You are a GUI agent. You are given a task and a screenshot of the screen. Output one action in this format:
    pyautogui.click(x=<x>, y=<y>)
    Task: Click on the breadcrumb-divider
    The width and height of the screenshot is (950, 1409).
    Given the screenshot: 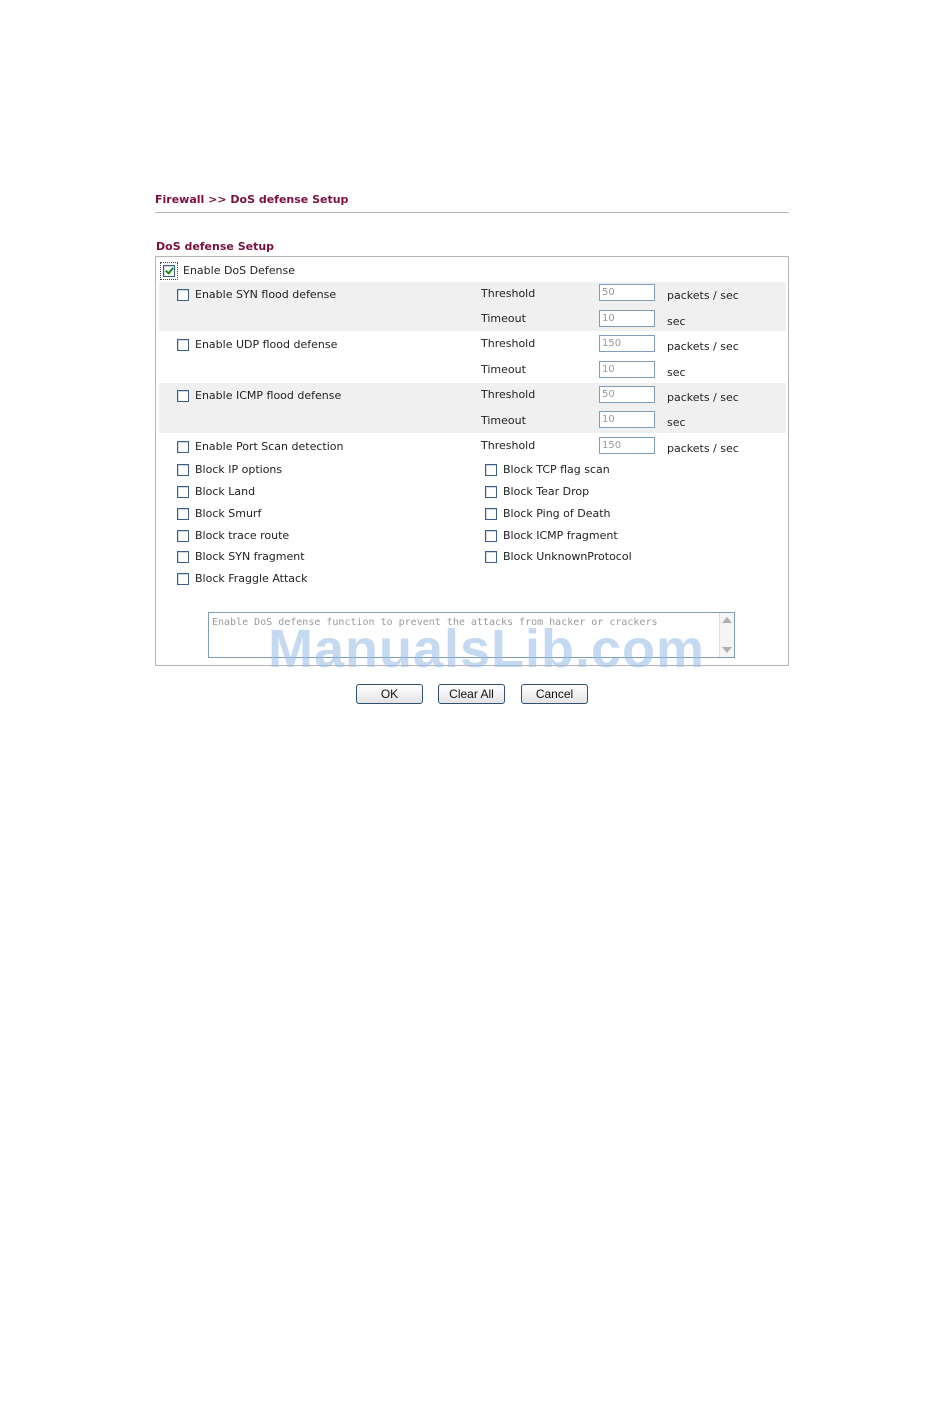 What is the action you would take?
    pyautogui.click(x=472, y=212)
    